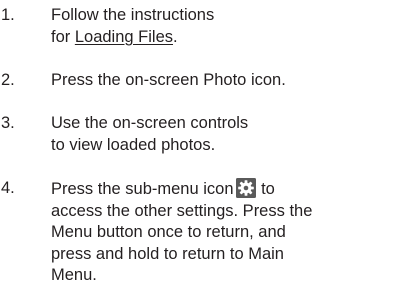  I want to click on step-line: Use the on-screen controls, so click(150, 123).